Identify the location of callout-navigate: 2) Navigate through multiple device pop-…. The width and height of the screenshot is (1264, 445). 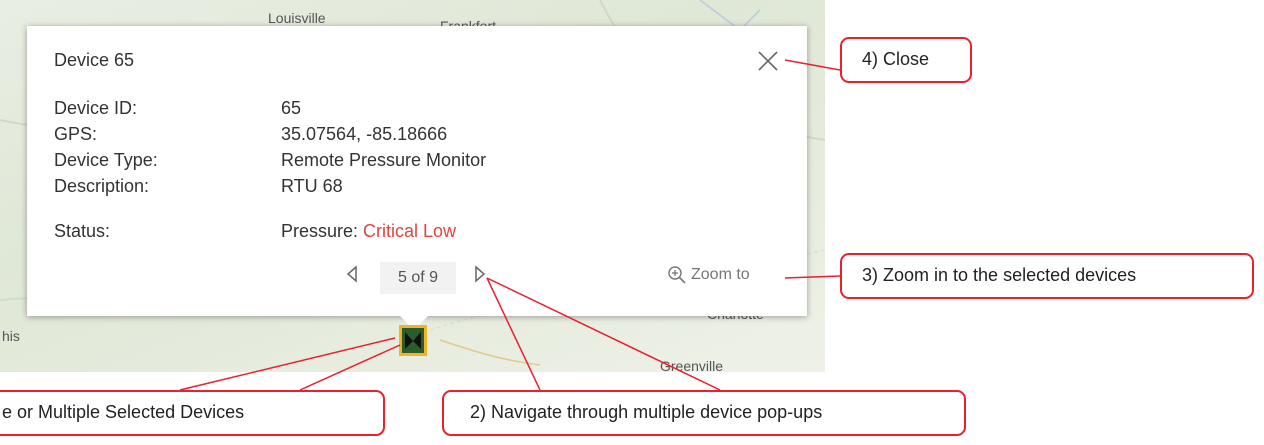
(704, 413).